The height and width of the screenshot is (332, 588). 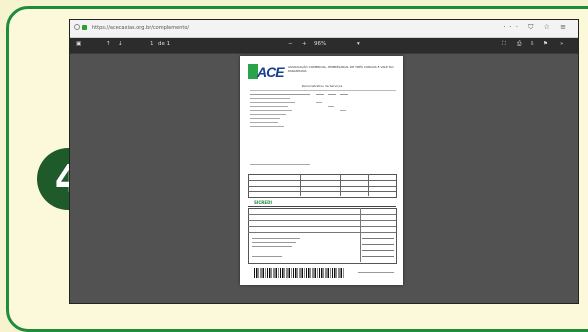 What do you see at coordinates (77, 27) in the screenshot?
I see `info-icon` at bounding box center [77, 27].